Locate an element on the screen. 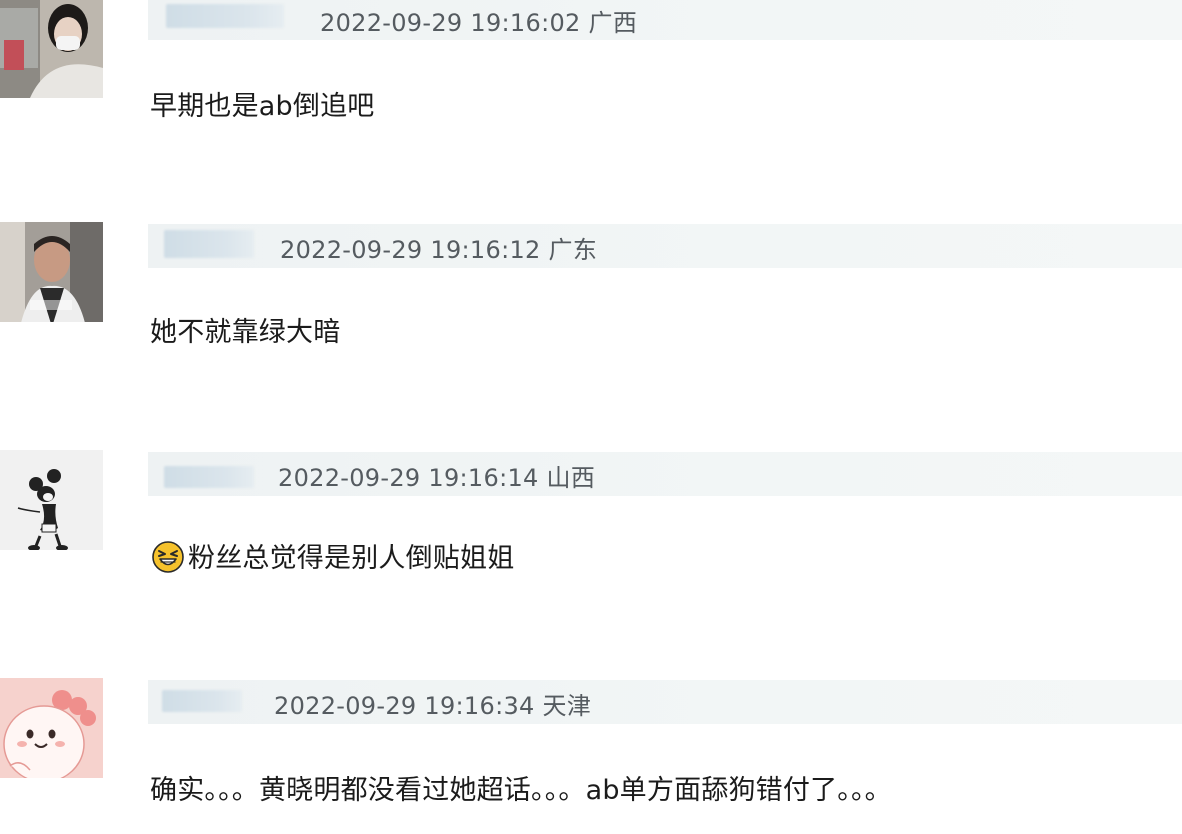  timestamp: 2022-09-29 19:16:14 山西 is located at coordinates (437, 478).